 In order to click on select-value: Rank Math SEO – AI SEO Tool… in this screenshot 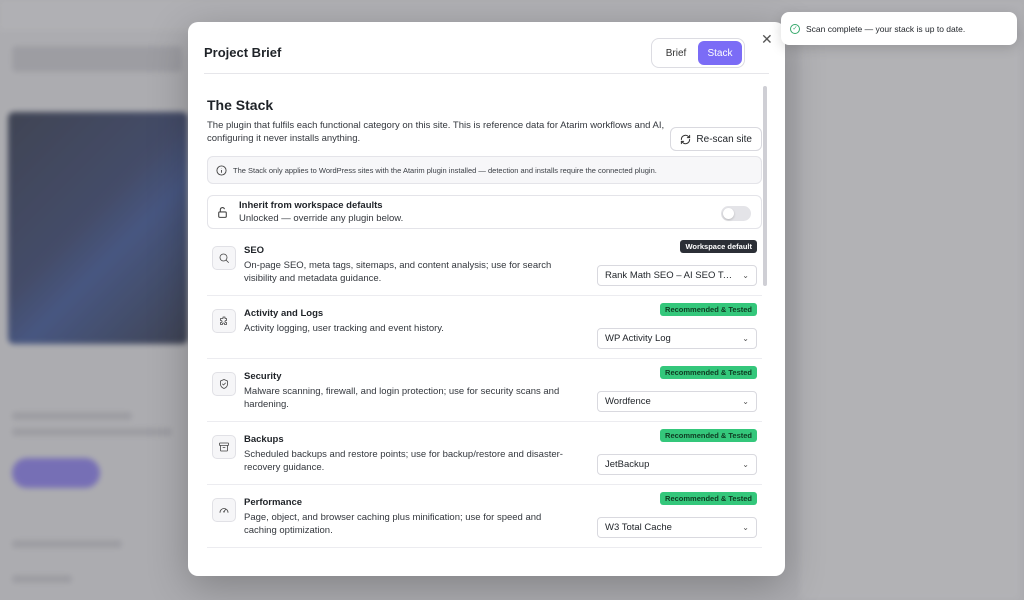, I will do `click(670, 275)`.